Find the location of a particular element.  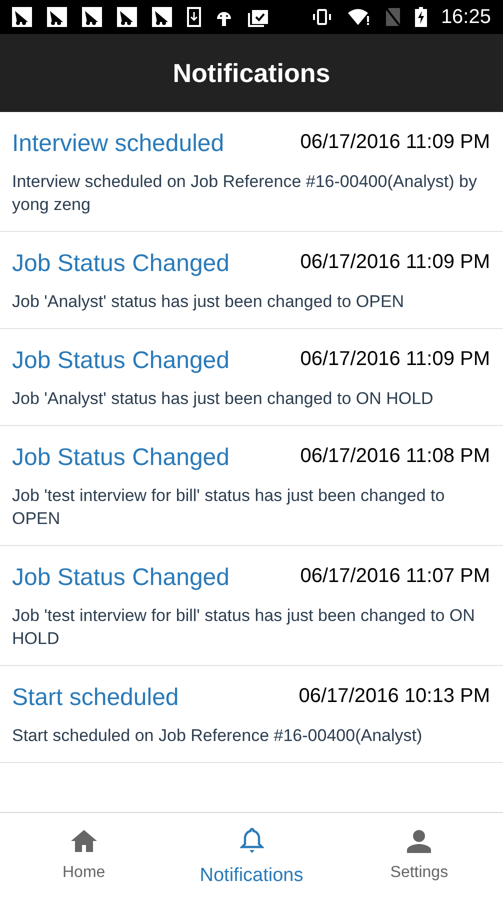

notification-message: Start scheduled on Job Reference #16-00400(Analyst) is located at coordinates (218, 736).